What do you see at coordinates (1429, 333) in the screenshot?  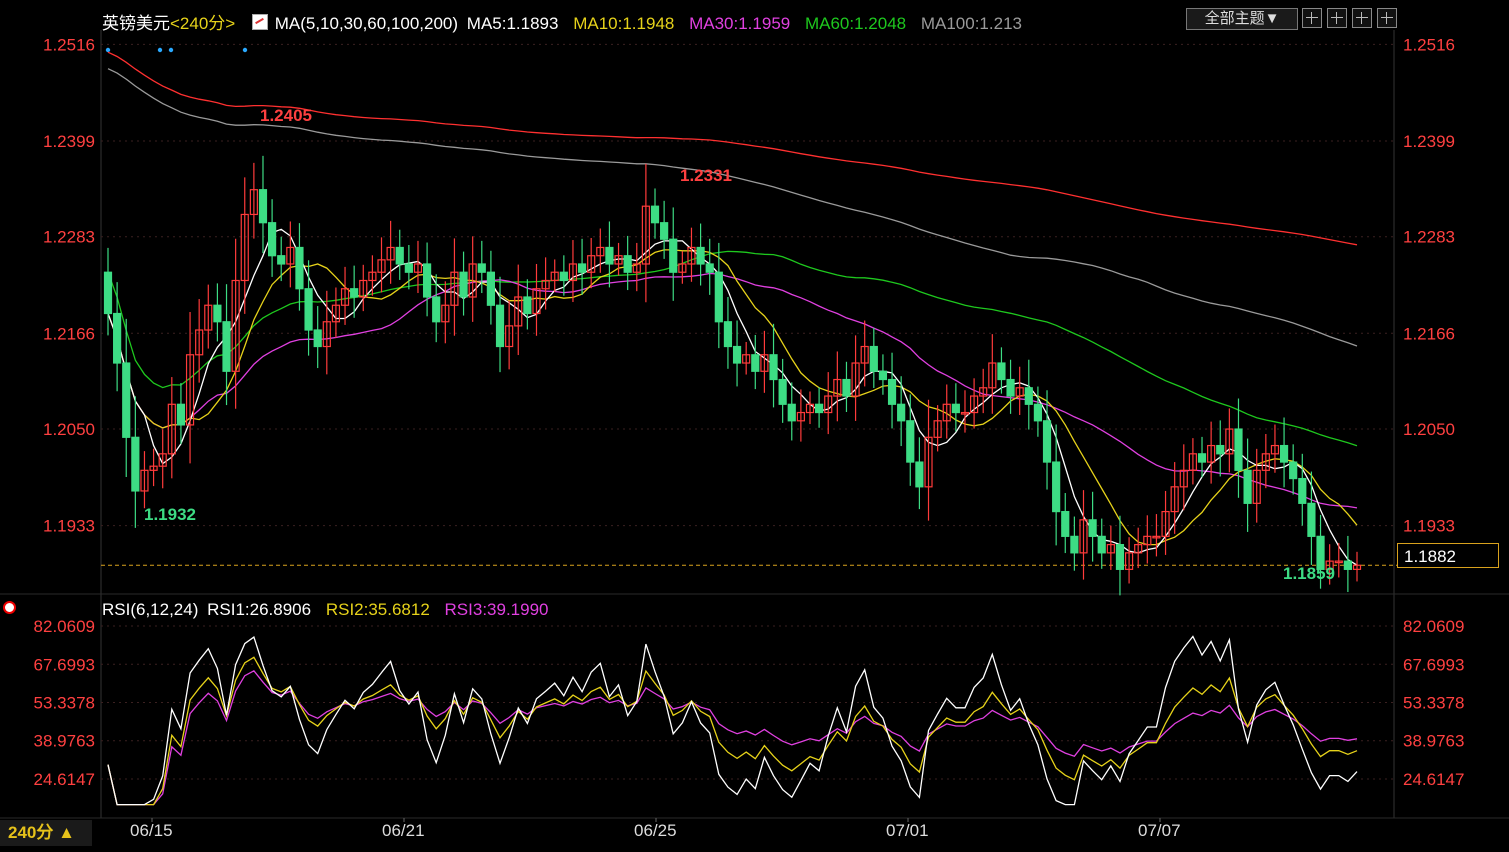 I see `price-tick-right: 1.2166` at bounding box center [1429, 333].